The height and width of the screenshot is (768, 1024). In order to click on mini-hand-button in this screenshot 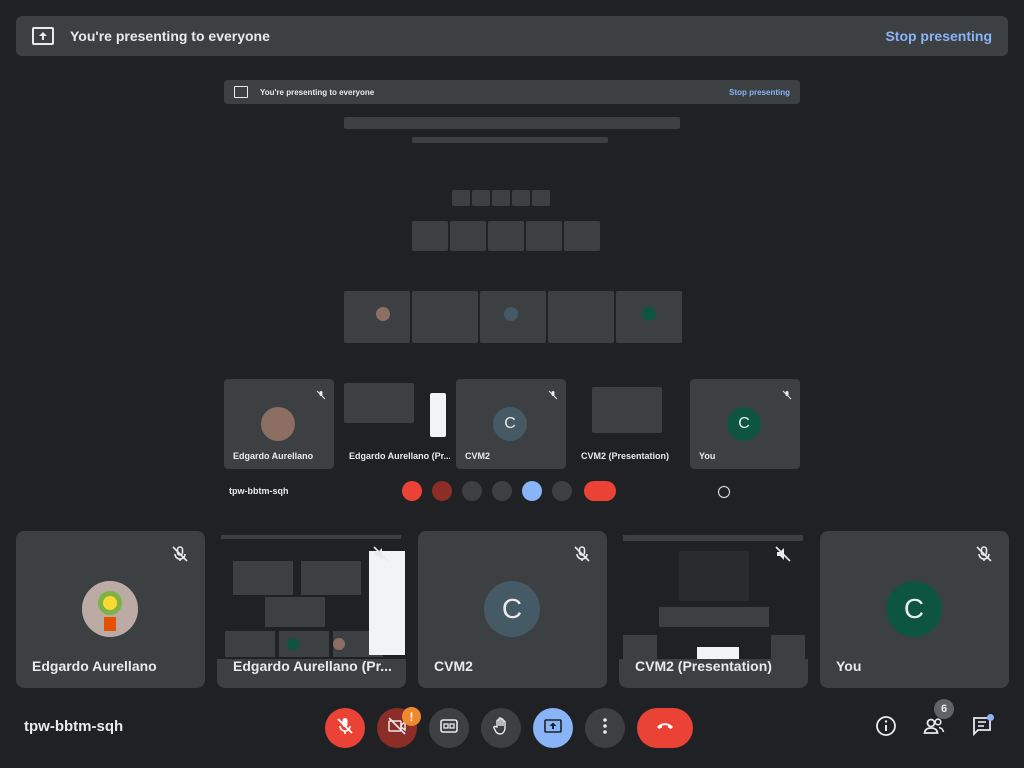, I will do `click(502, 491)`.